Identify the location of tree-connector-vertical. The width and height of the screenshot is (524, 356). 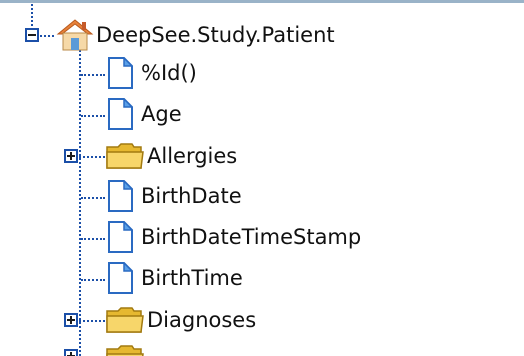
(80, 203).